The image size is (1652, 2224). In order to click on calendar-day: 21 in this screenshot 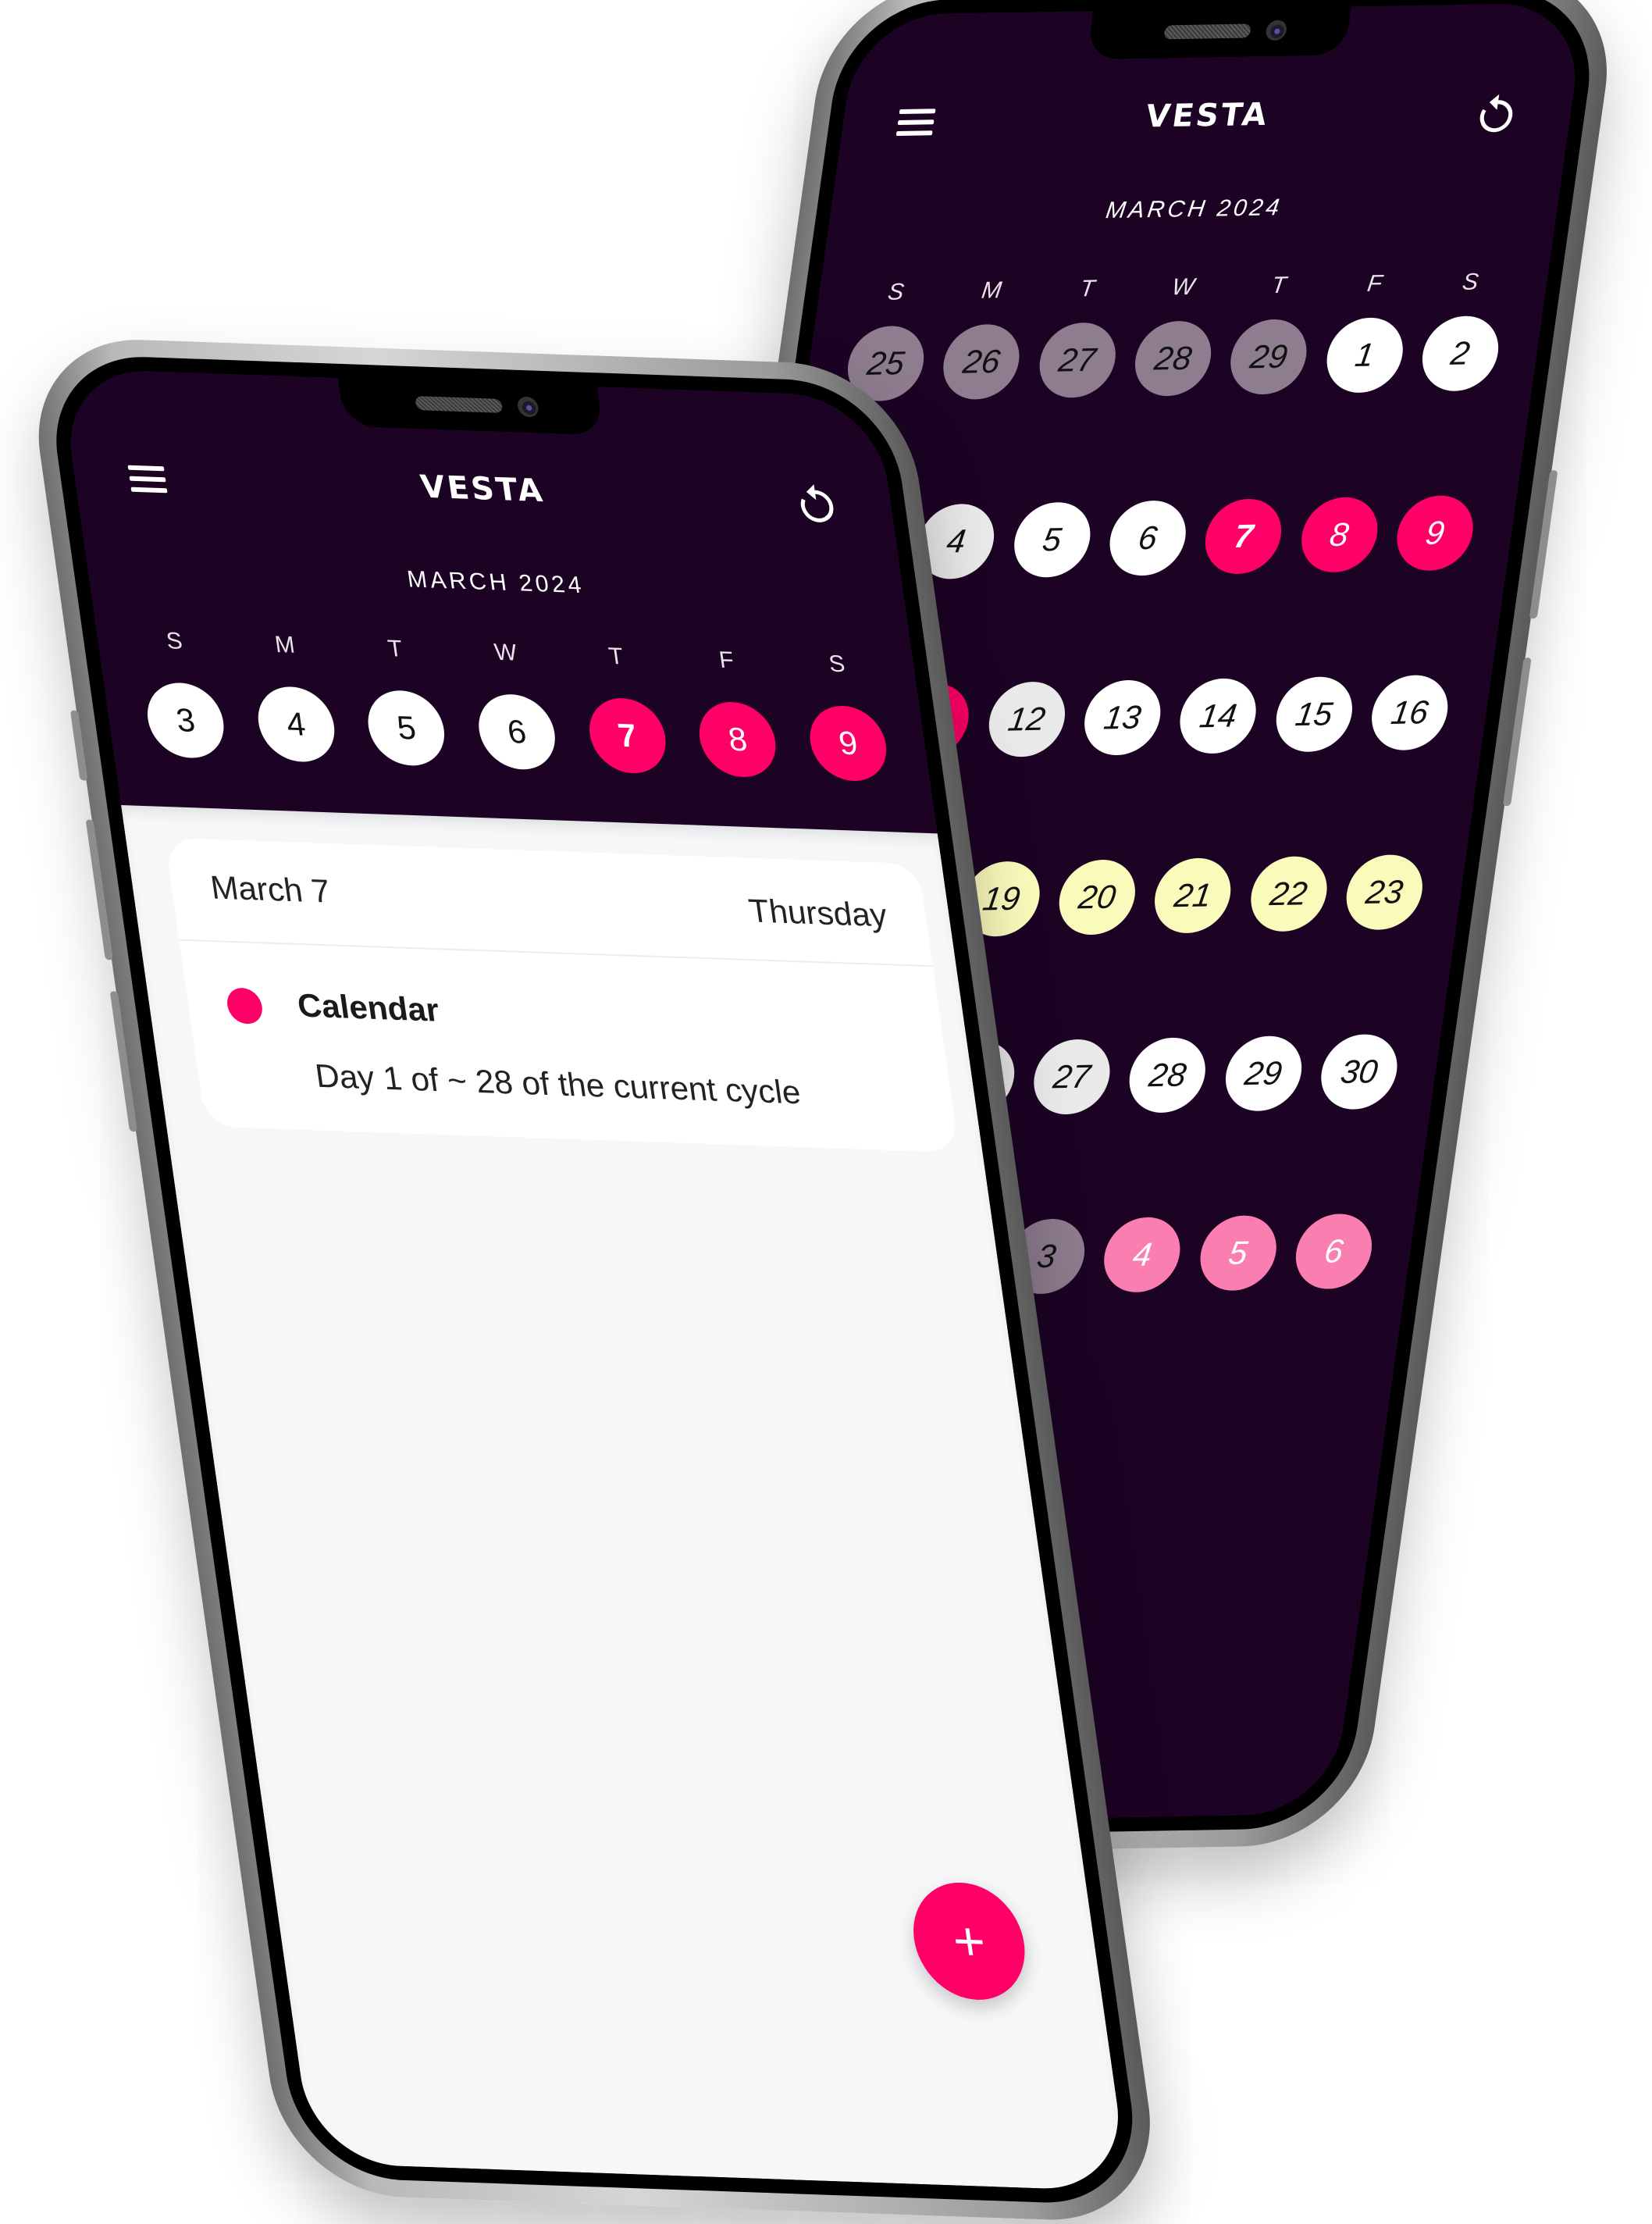, I will do `click(1193, 896)`.